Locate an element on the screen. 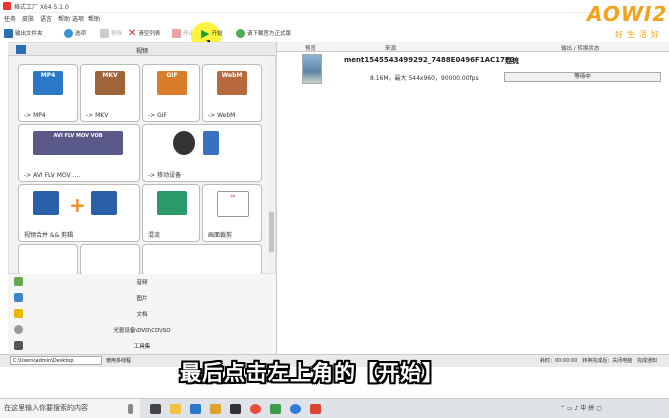 This screenshot has width=669, height=418. download-official-link: 请下载官方正式版 is located at coordinates (263, 33).